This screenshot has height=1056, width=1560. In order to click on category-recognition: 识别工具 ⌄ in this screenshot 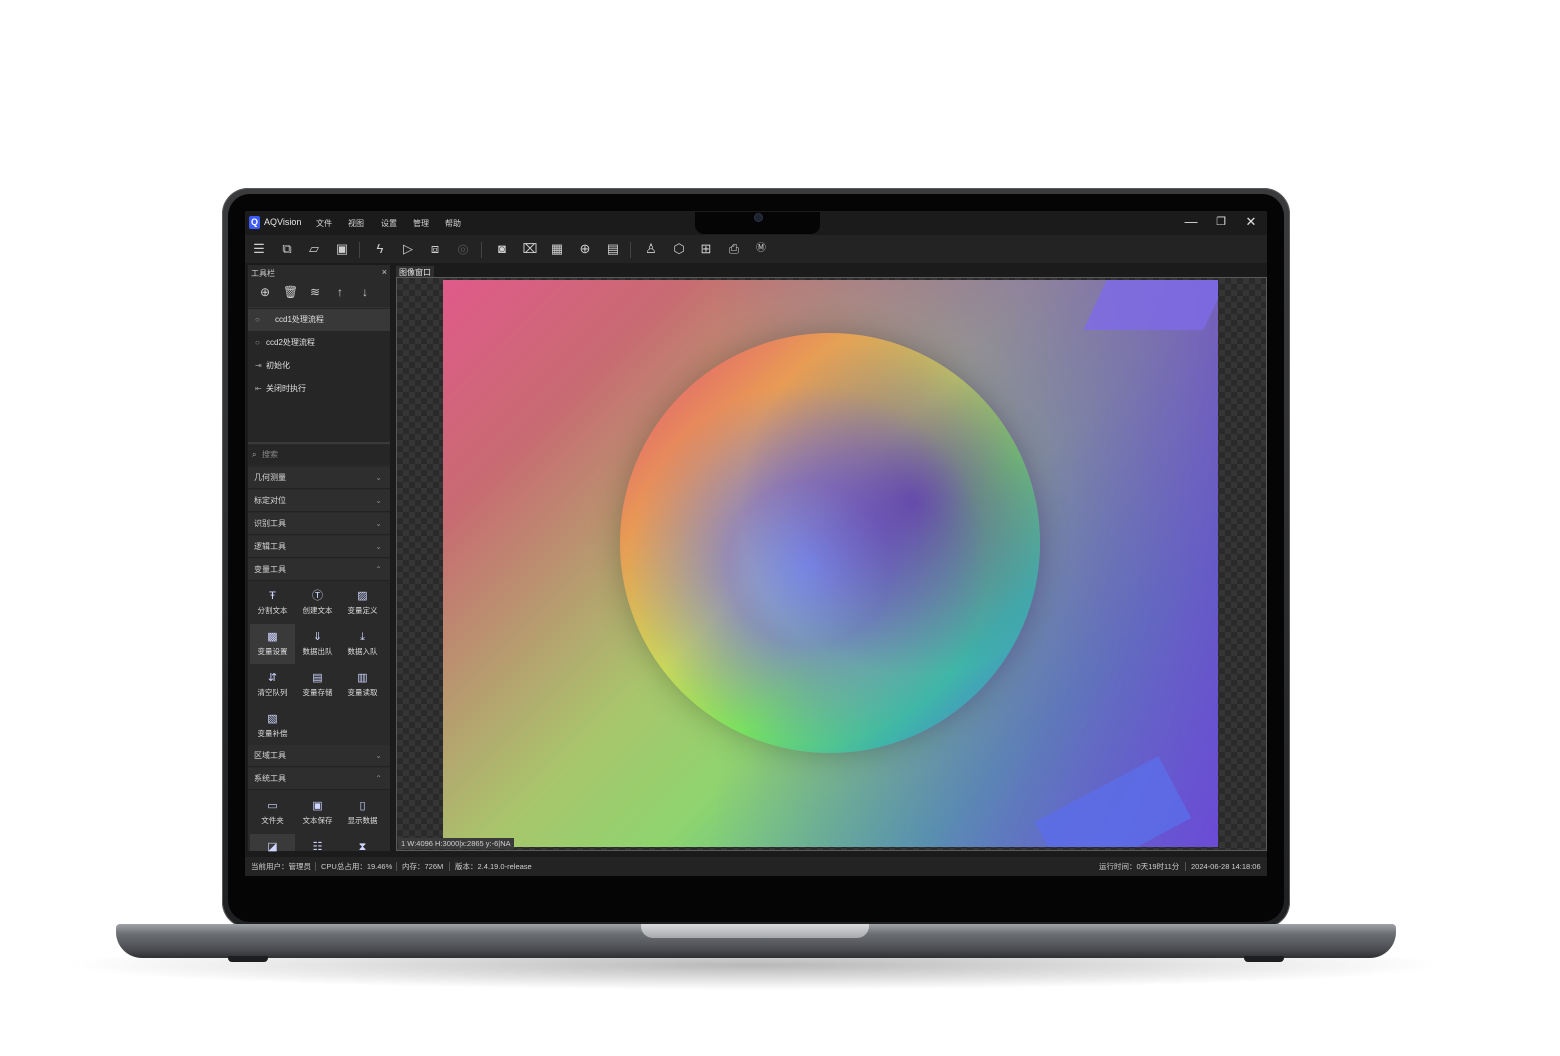, I will do `click(319, 524)`.